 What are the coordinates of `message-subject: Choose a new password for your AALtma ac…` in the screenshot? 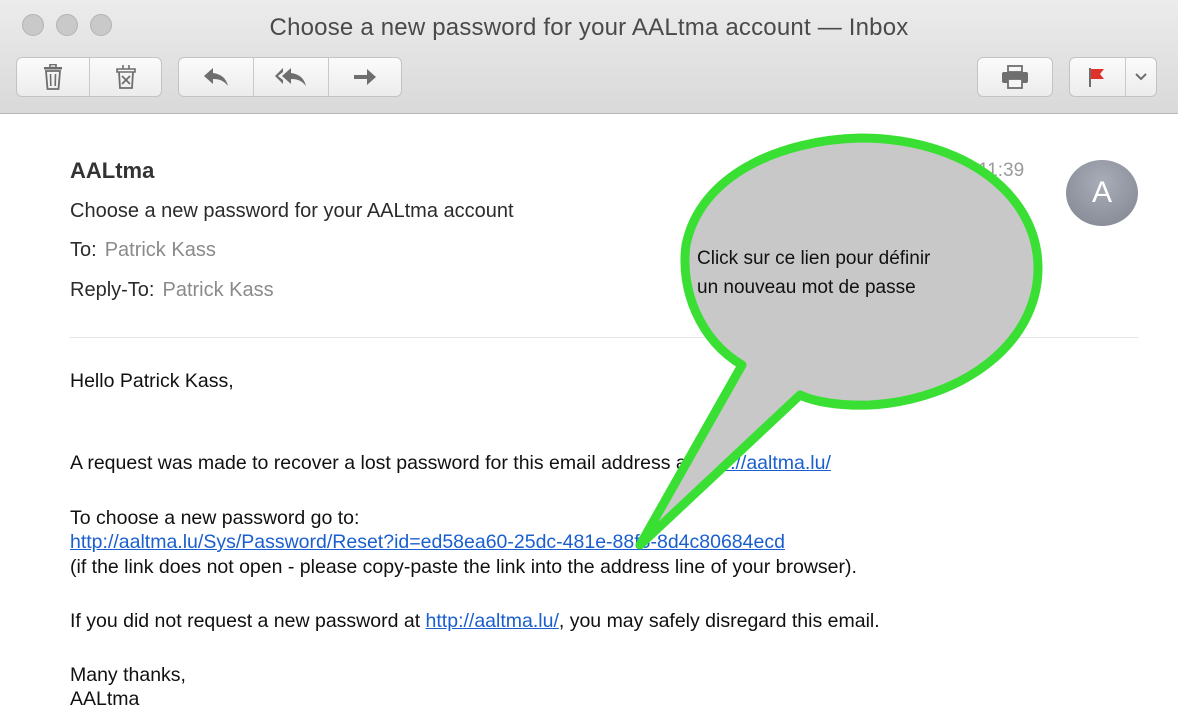 It's located at (292, 211).